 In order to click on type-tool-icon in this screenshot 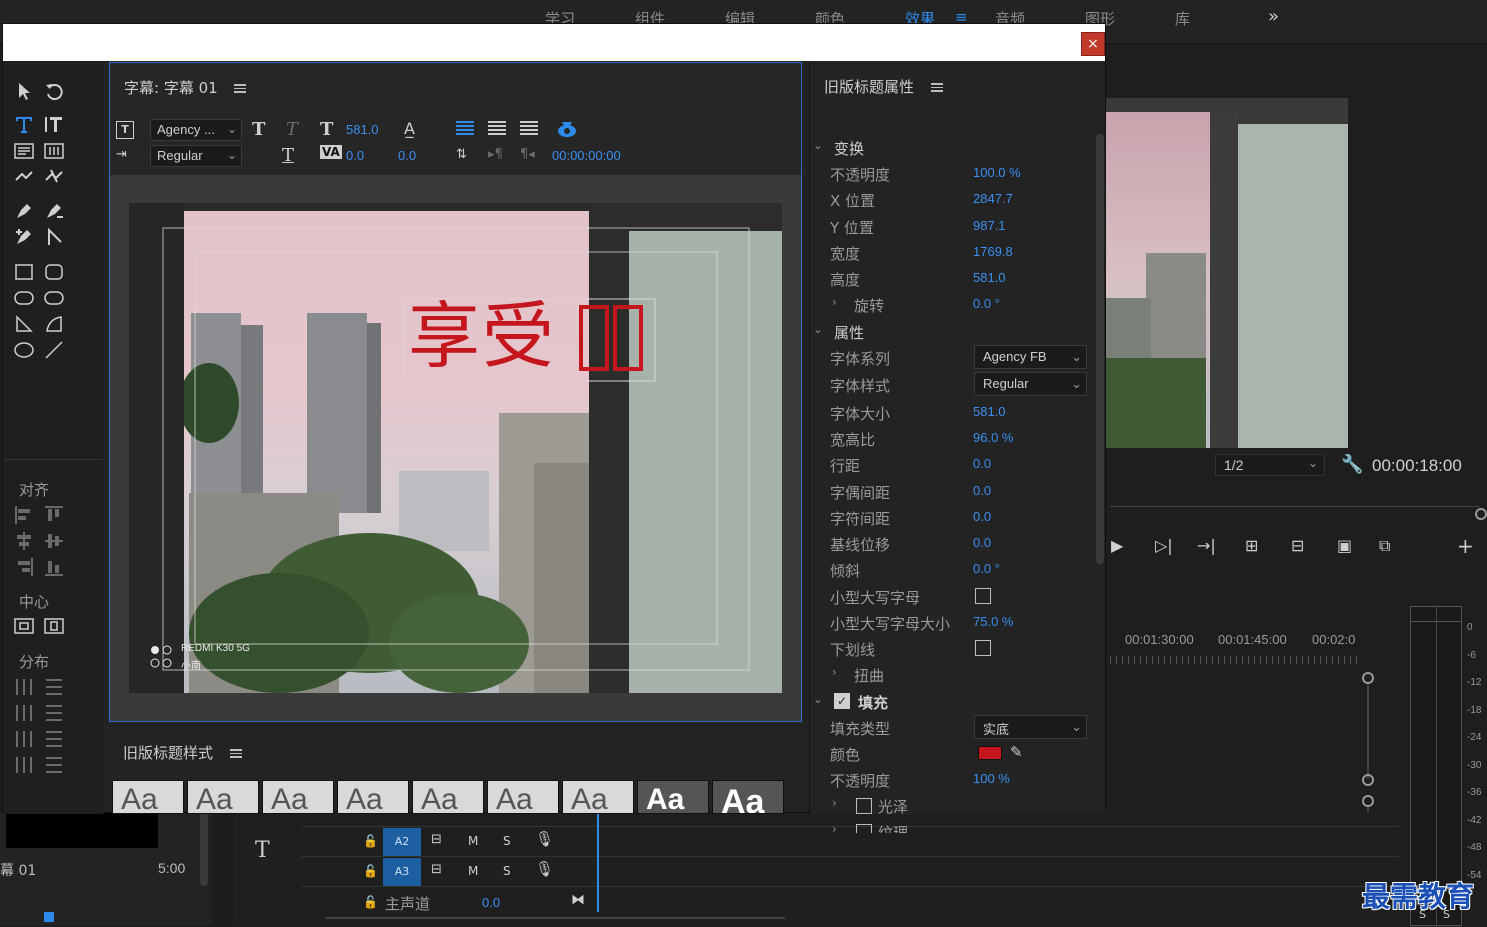, I will do `click(24, 124)`.